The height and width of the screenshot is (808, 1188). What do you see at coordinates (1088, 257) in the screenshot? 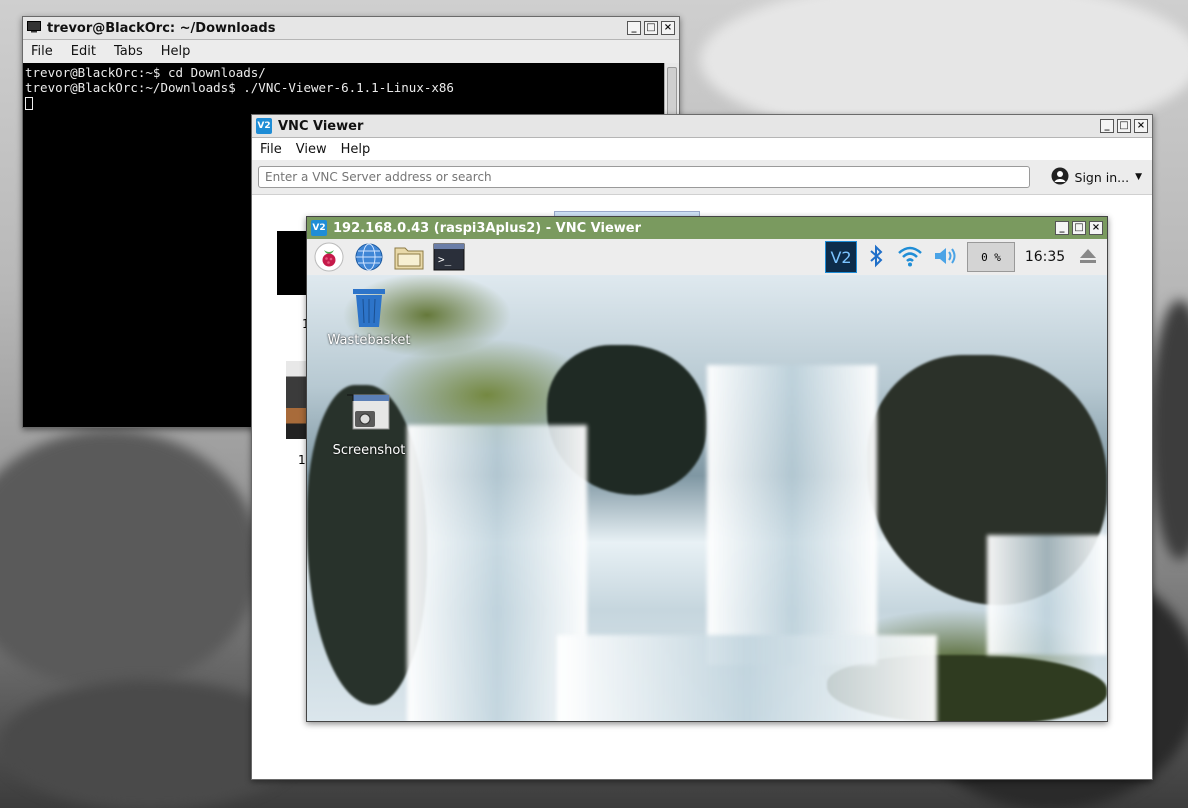
I see `eject-icon` at bounding box center [1088, 257].